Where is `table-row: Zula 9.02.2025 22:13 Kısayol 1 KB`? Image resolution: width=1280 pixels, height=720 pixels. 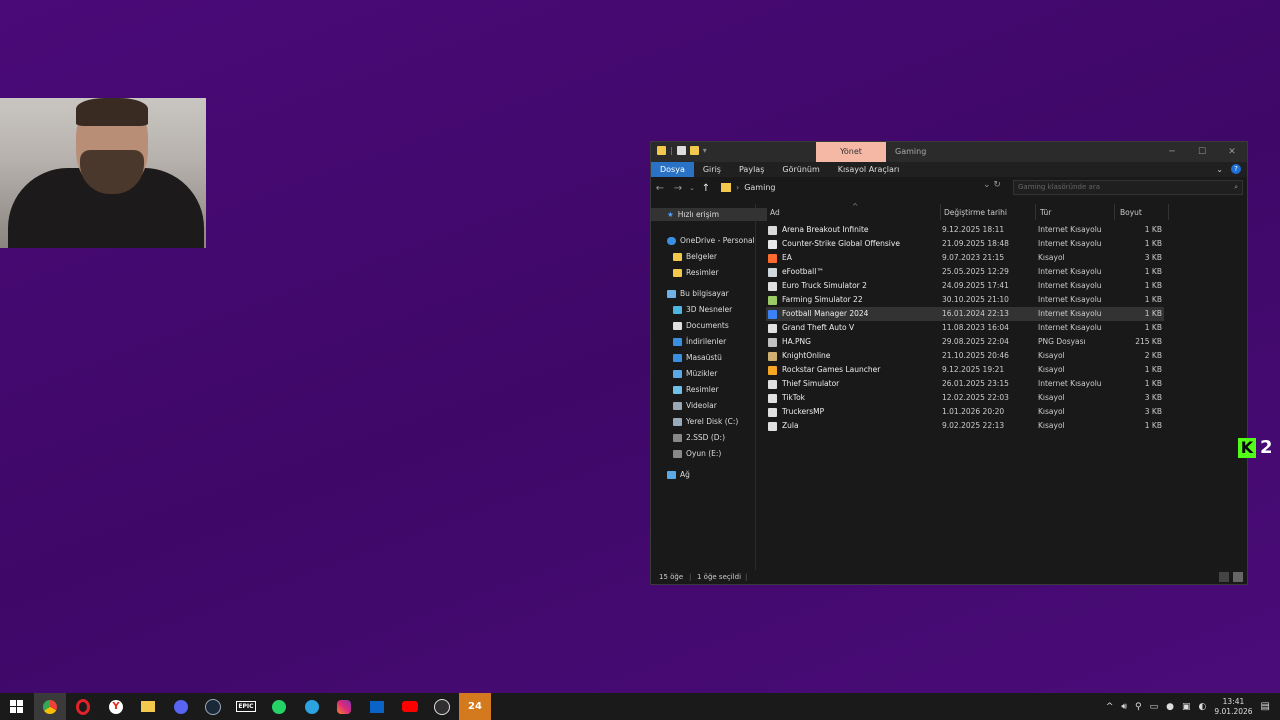
table-row: Zula 9.02.2025 22:13 Kısayol 1 KB is located at coordinates (965, 426).